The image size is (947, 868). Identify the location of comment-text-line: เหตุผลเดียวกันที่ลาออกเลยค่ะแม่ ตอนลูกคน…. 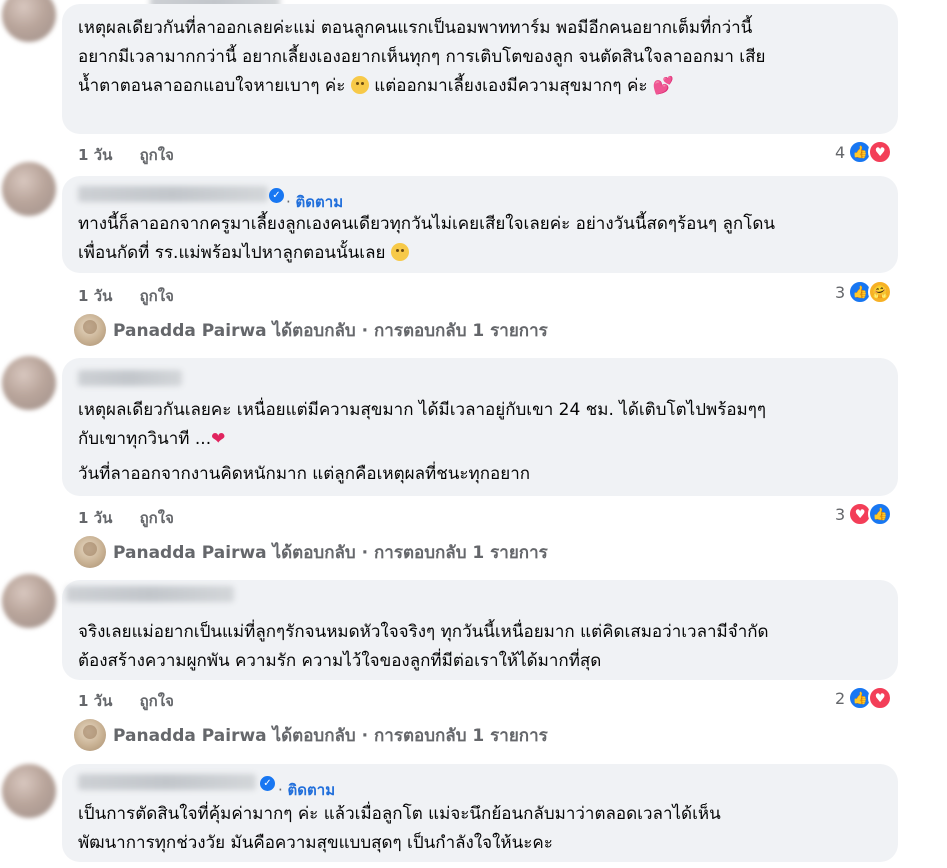
(415, 28).